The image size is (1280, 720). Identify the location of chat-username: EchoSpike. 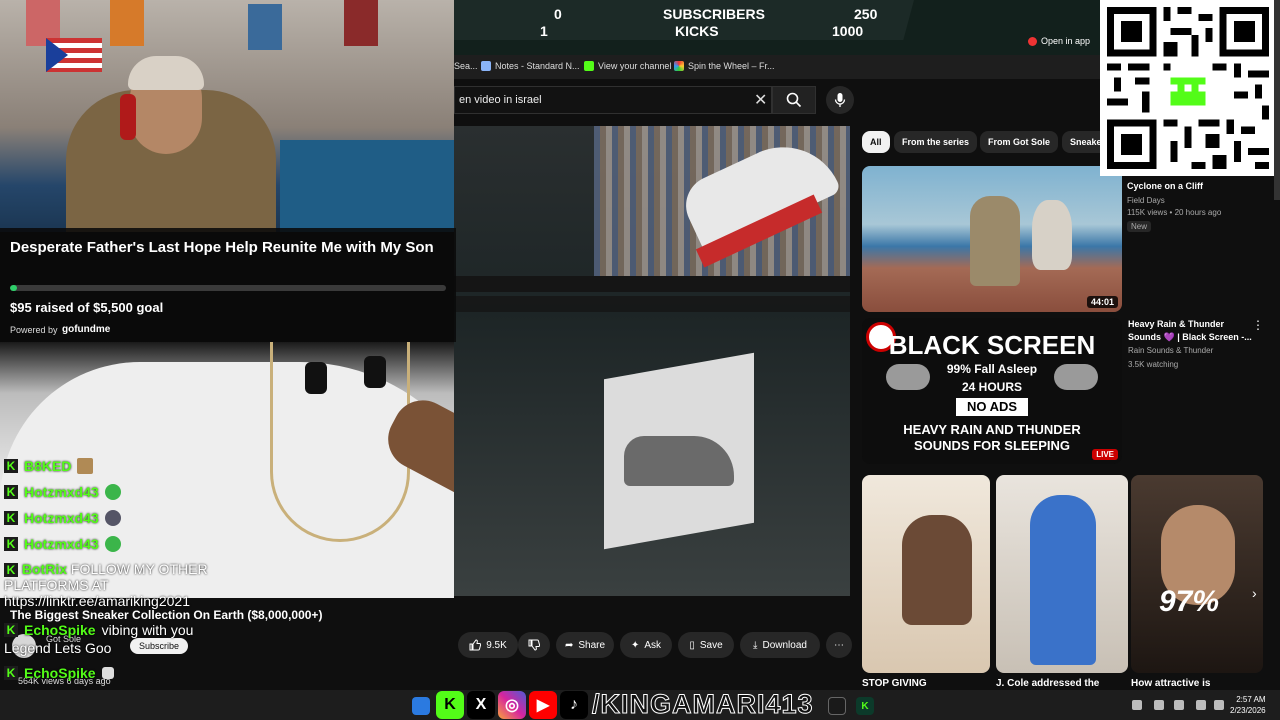
(60, 673).